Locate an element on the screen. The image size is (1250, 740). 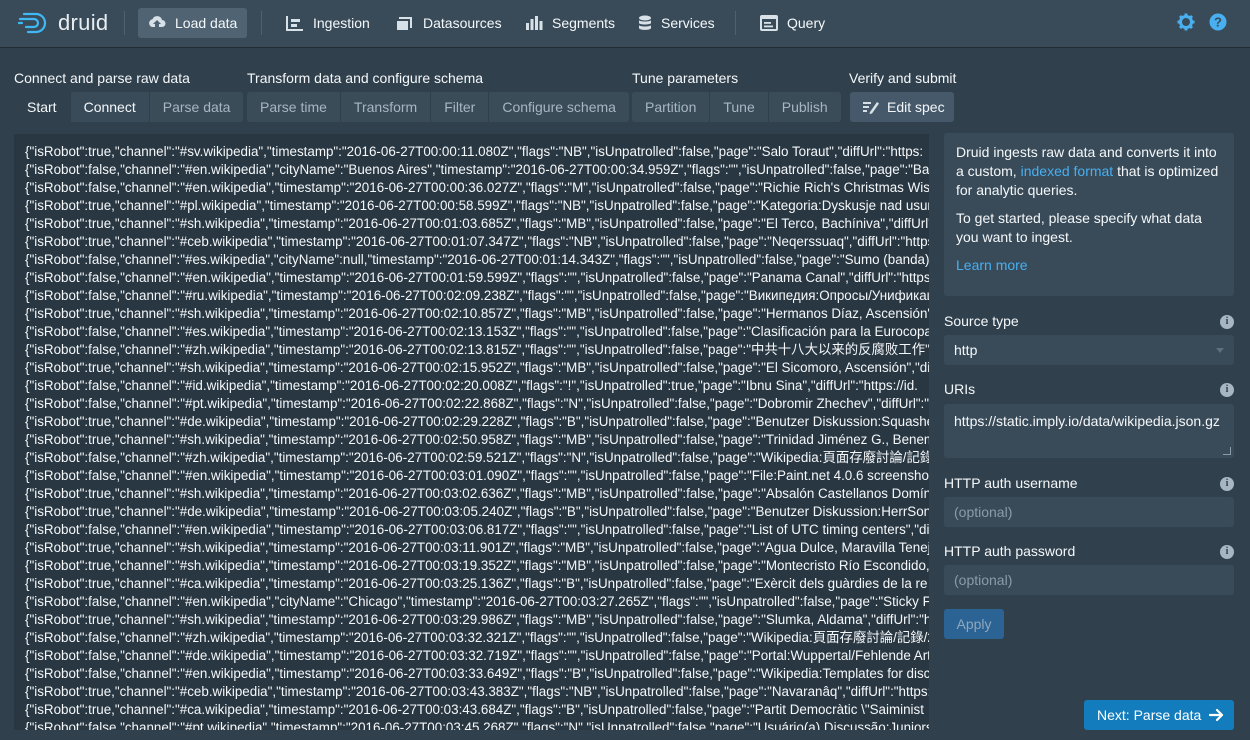
nav-datasources: Datasources is located at coordinates (449, 23).